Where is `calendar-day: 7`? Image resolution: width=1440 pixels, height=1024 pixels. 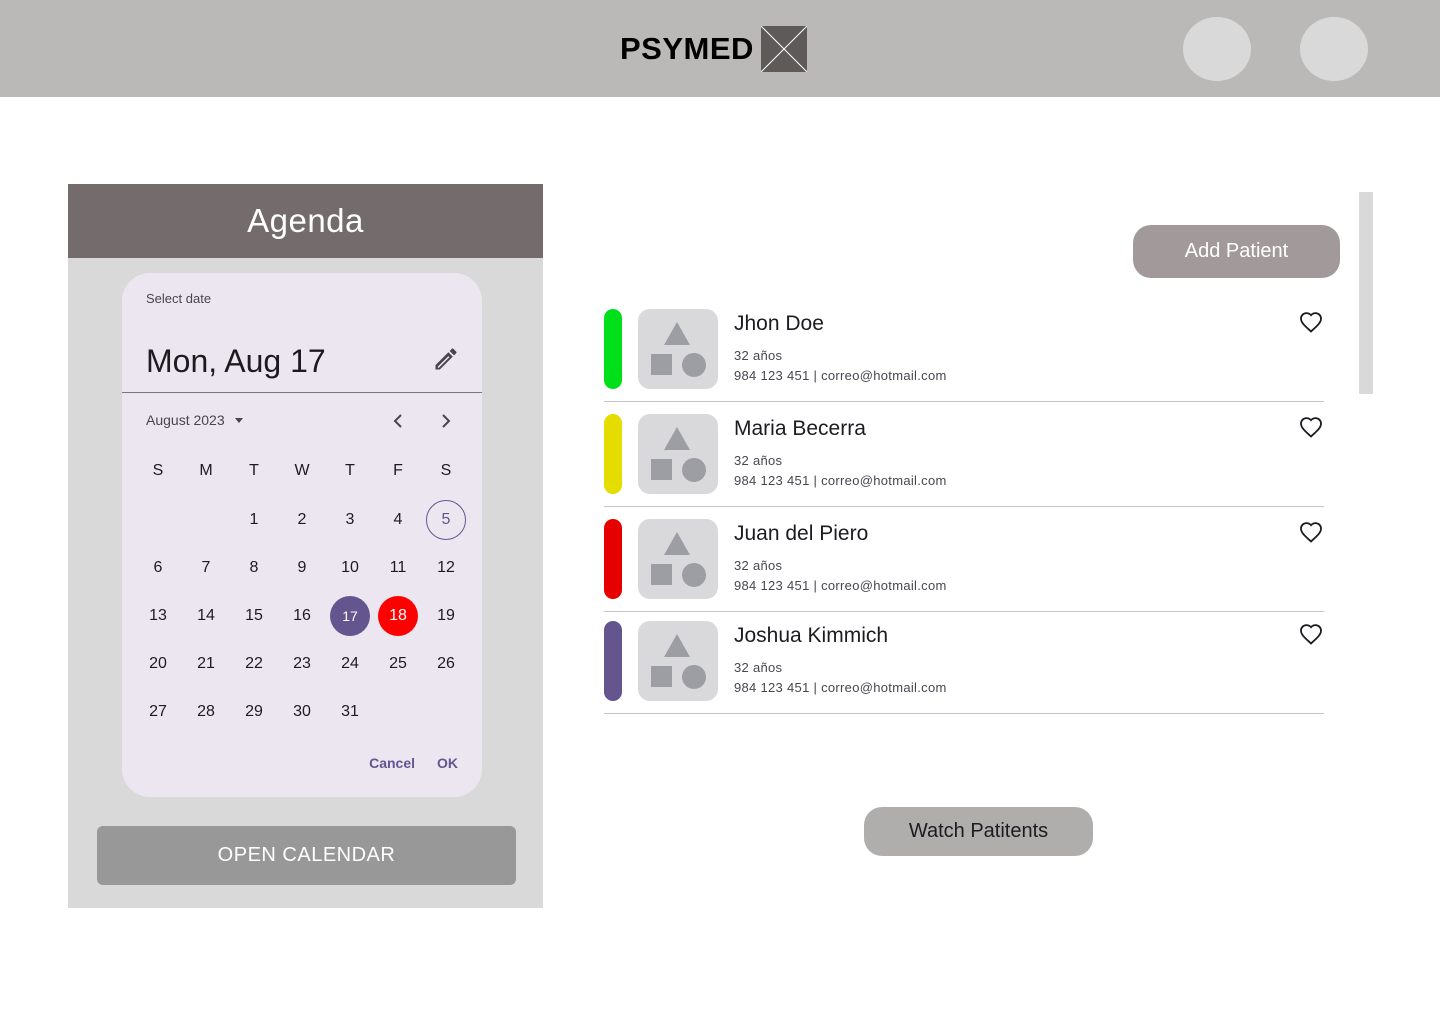 calendar-day: 7 is located at coordinates (206, 568).